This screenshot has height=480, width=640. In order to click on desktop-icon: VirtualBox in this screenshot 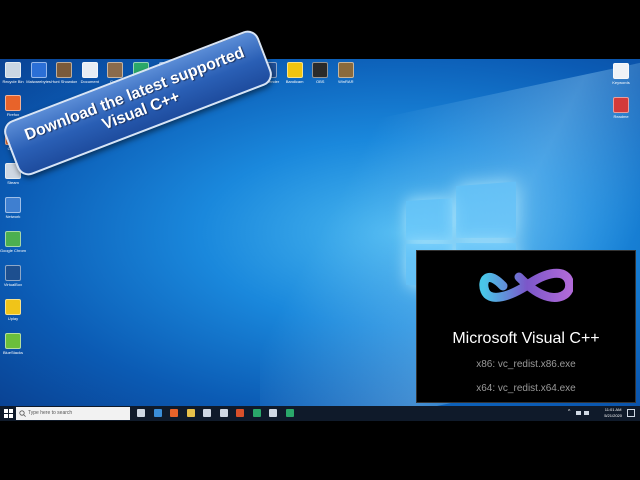, I will do `click(13, 276)`.